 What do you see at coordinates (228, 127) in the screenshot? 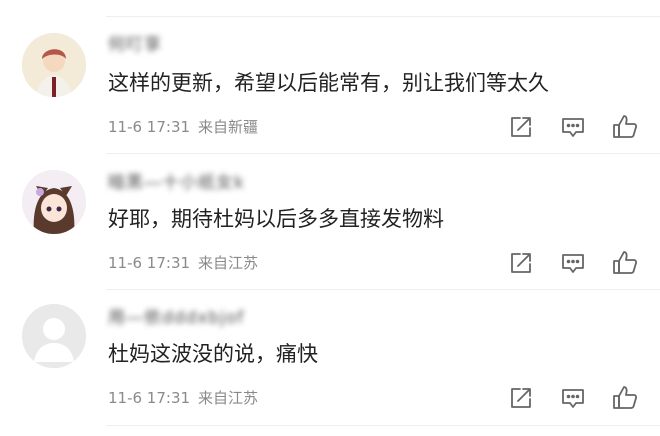
I see `comment-location: 来自新疆` at bounding box center [228, 127].